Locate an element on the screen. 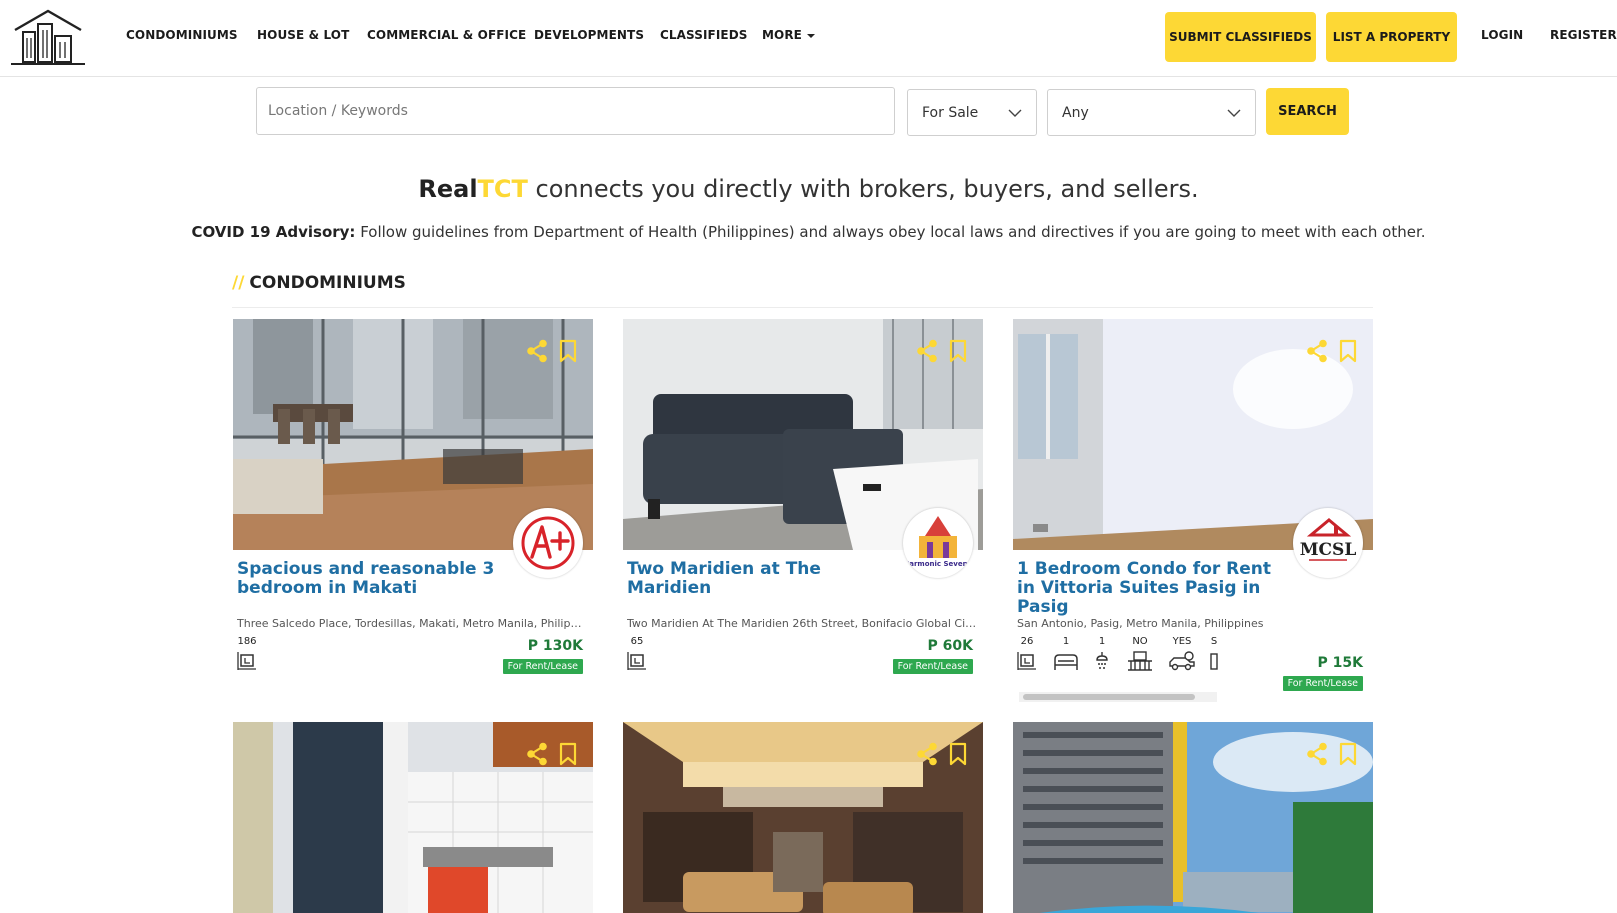 This screenshot has height=913, width=1617. balcony-spec: NO is located at coordinates (1140, 653).